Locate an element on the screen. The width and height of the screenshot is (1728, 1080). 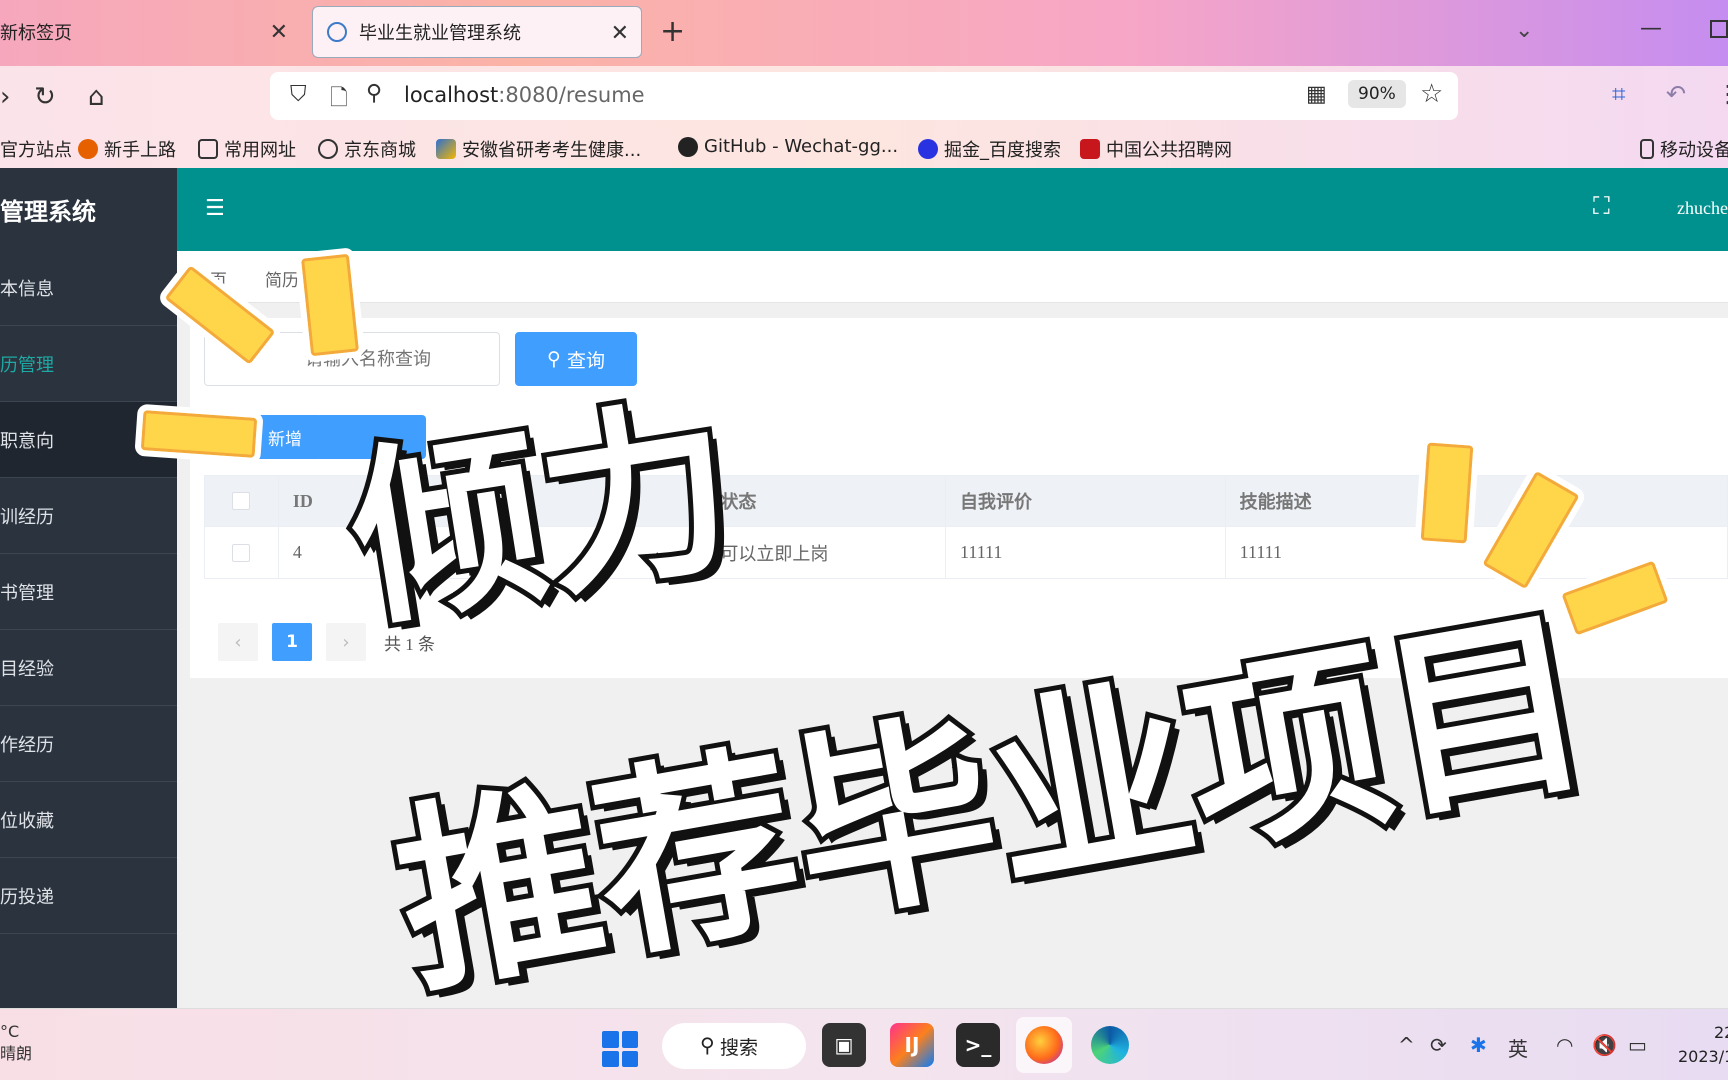
breadcrumb-home: 首页 is located at coordinates (210, 278).